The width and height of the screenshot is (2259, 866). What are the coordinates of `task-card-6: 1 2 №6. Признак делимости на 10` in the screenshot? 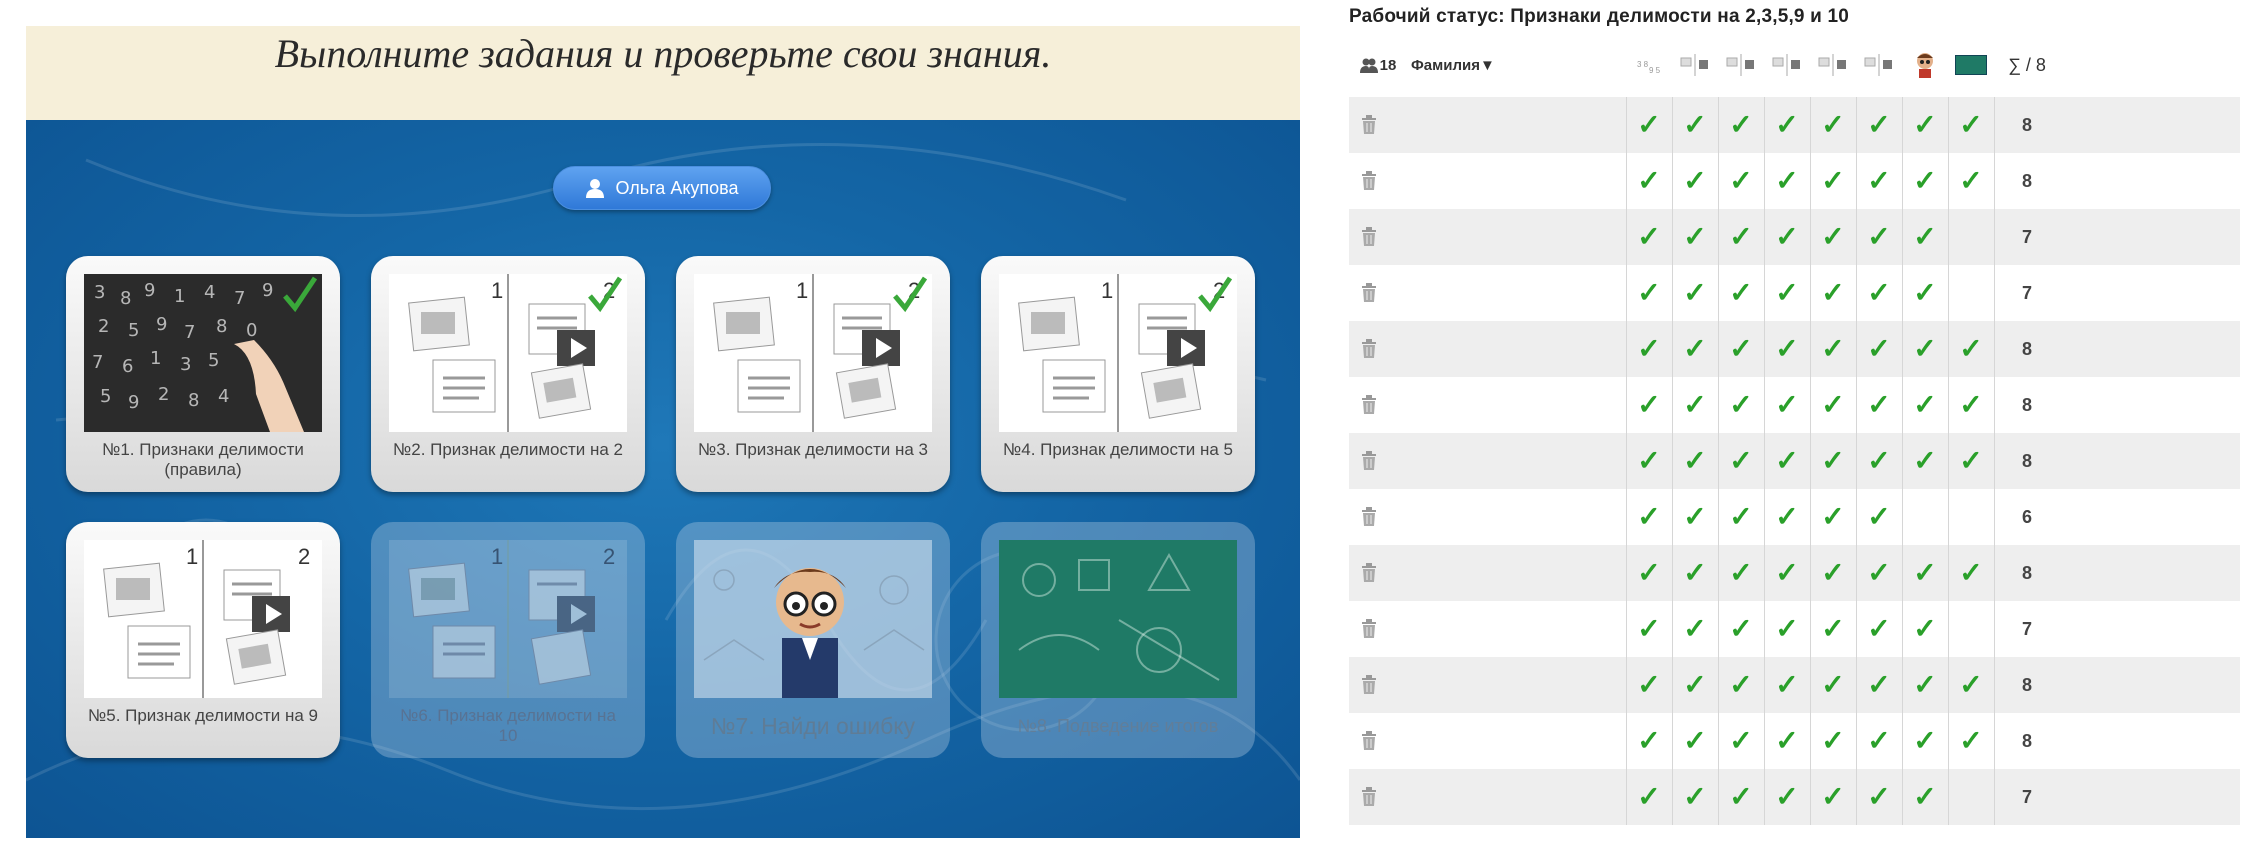 It's located at (508, 640).